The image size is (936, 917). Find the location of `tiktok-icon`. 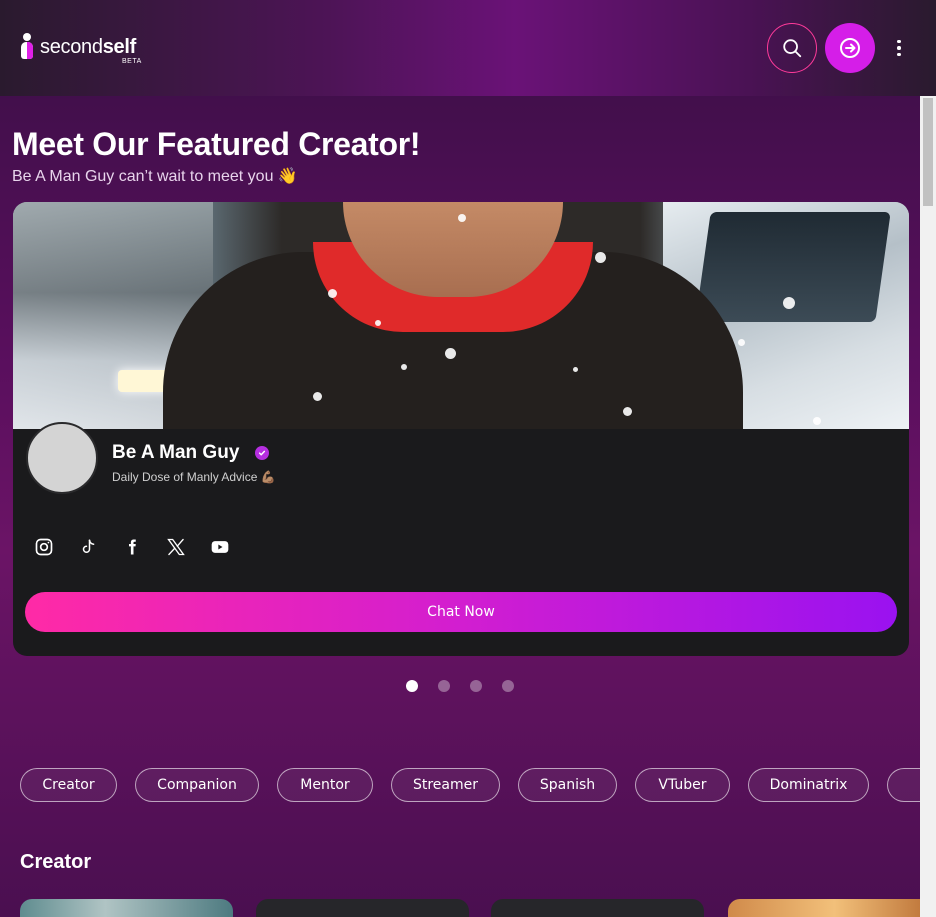

tiktok-icon is located at coordinates (88, 546).